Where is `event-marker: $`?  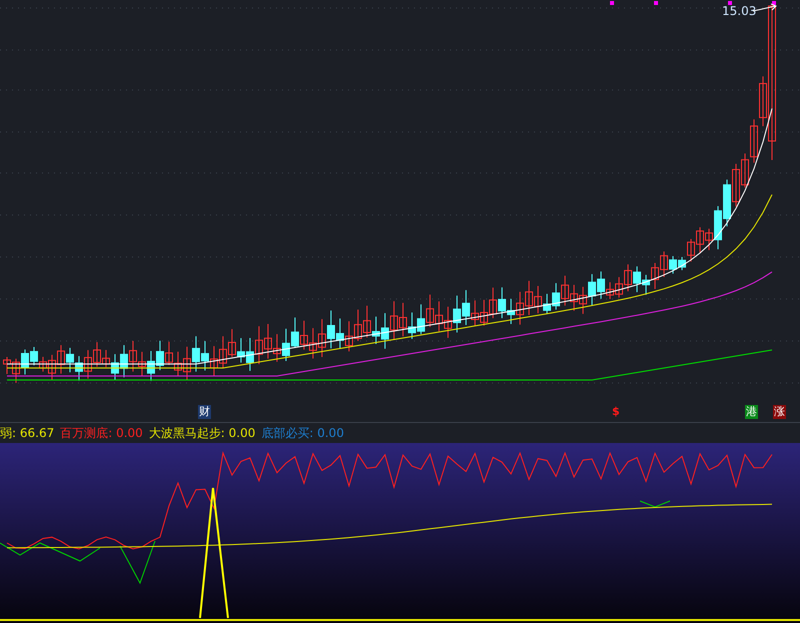
event-marker: $ is located at coordinates (616, 412).